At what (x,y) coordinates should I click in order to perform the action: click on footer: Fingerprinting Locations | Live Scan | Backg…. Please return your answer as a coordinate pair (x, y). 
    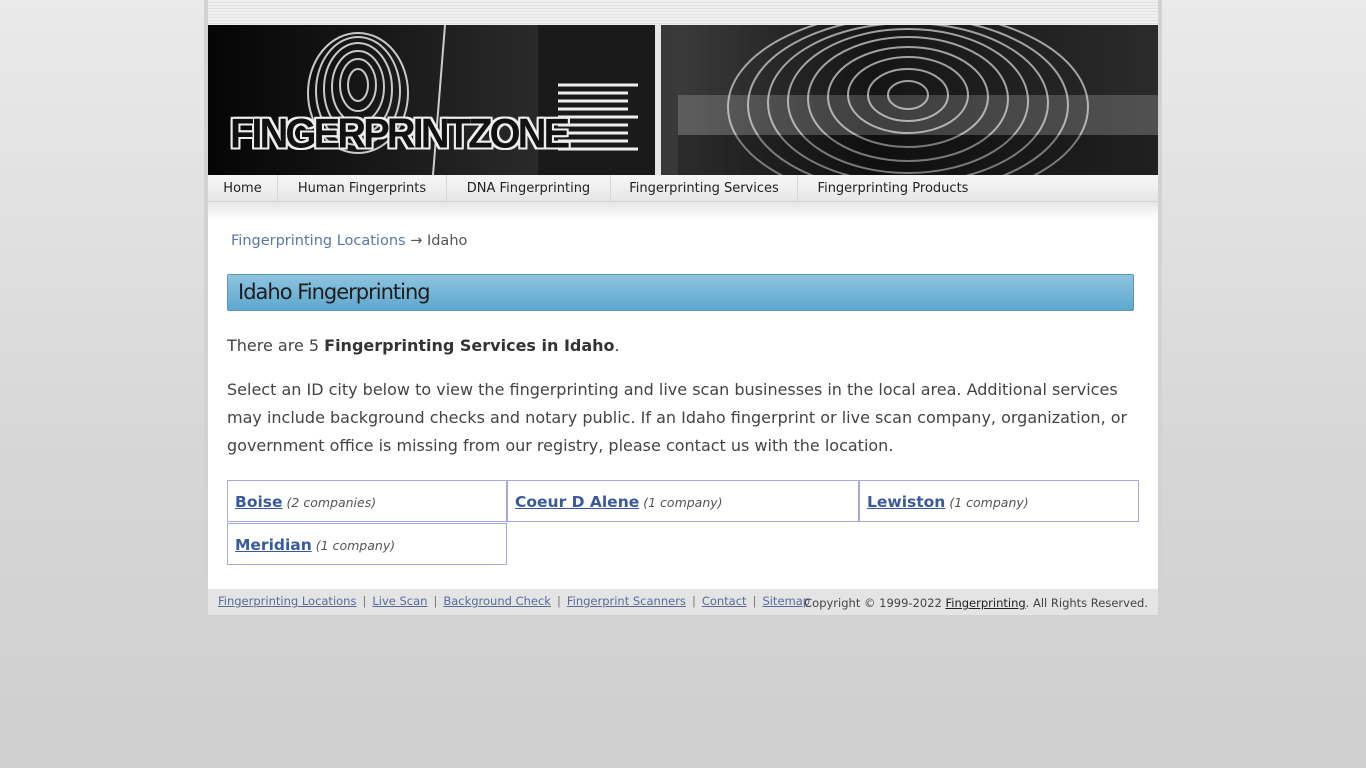
    Looking at the image, I should click on (683, 602).